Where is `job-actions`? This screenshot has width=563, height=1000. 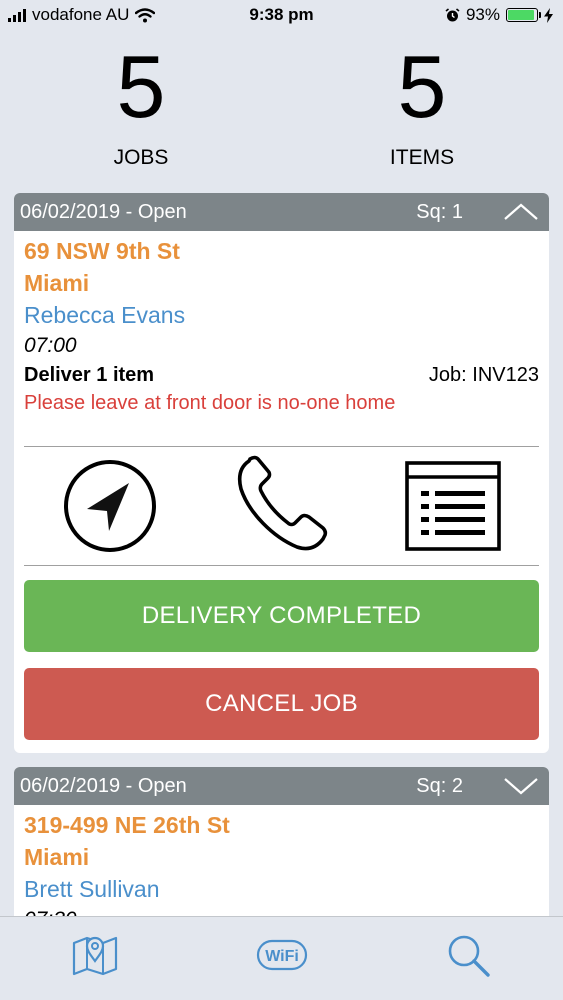
job-actions is located at coordinates (281, 506).